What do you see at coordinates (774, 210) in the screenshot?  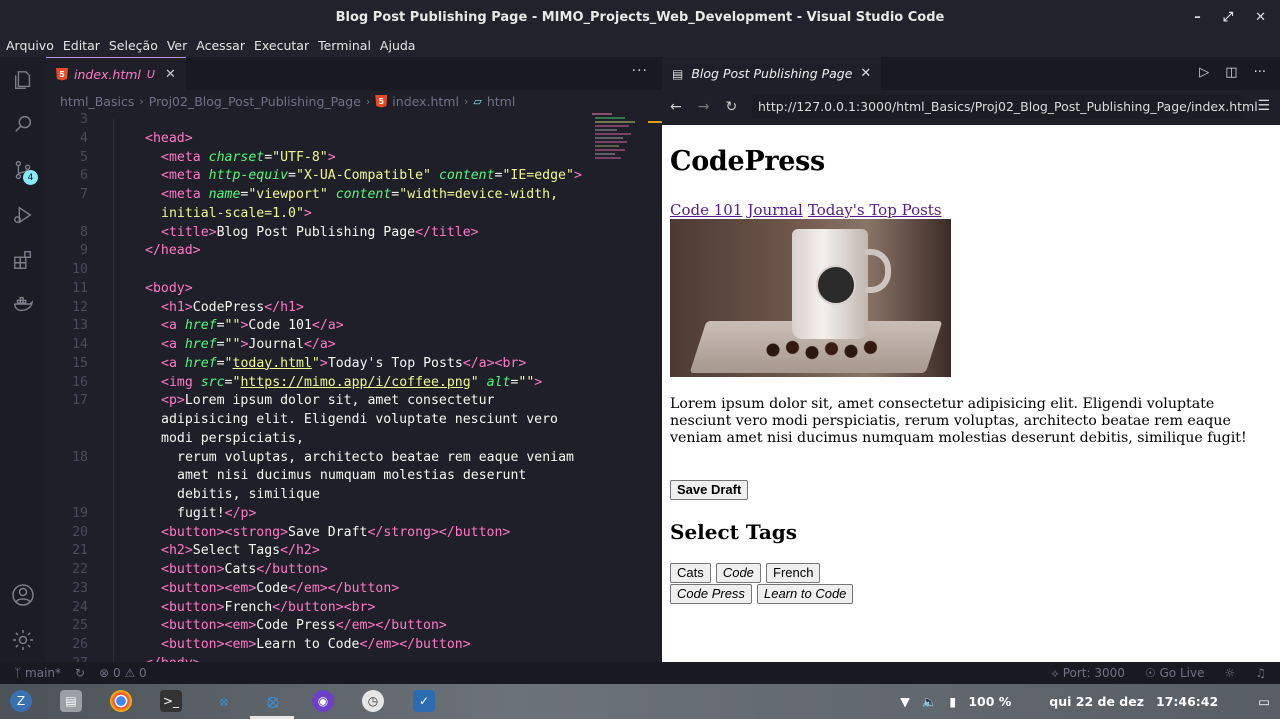 I see `link-journal: Journal` at bounding box center [774, 210].